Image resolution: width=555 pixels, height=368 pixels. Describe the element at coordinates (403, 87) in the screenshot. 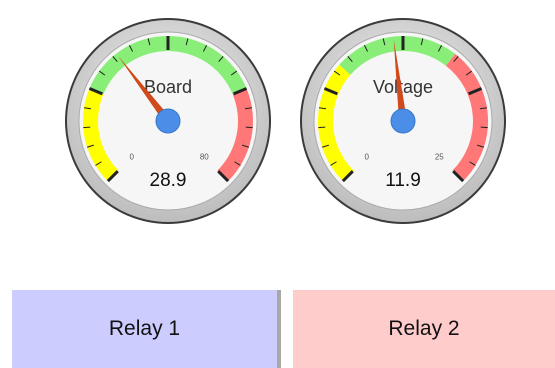

I see `gauge-title: Voltage` at that location.